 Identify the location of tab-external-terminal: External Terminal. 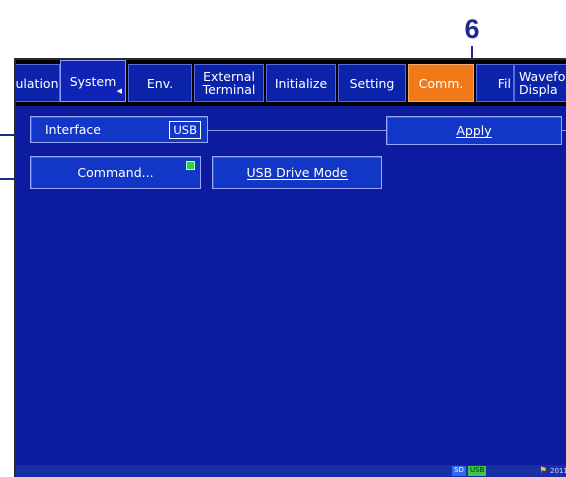
(229, 83).